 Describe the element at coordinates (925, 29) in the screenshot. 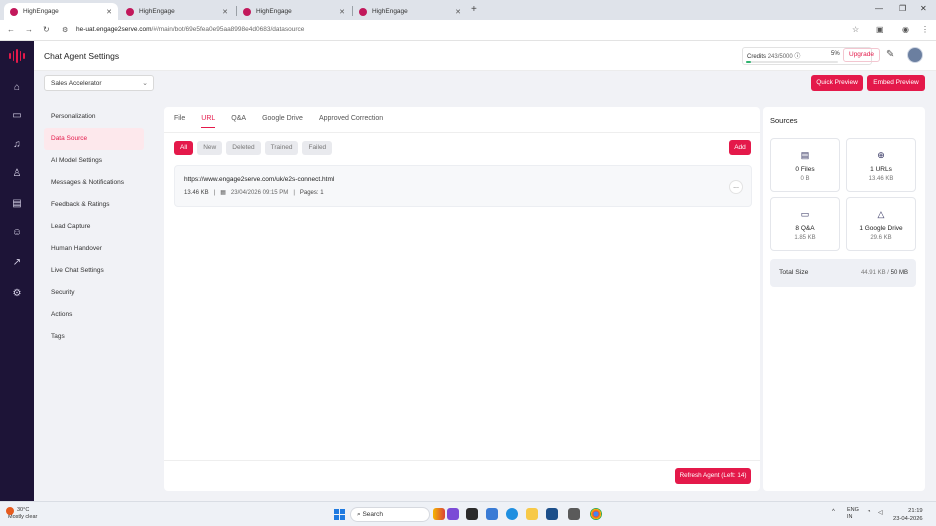

I see `browser-menu-icon: ⋮` at that location.